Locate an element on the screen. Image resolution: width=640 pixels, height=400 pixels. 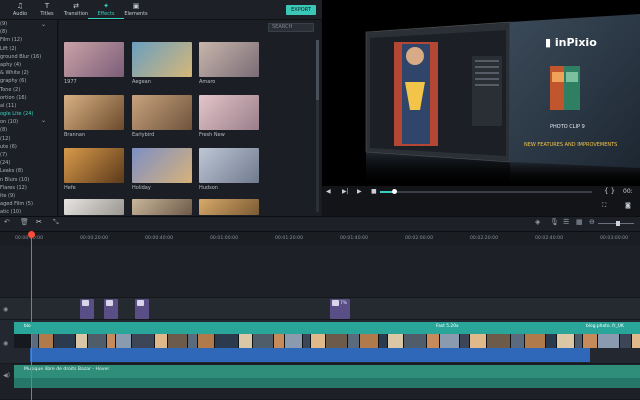
effects-scroll-thumb is located at coordinates (317, 70).